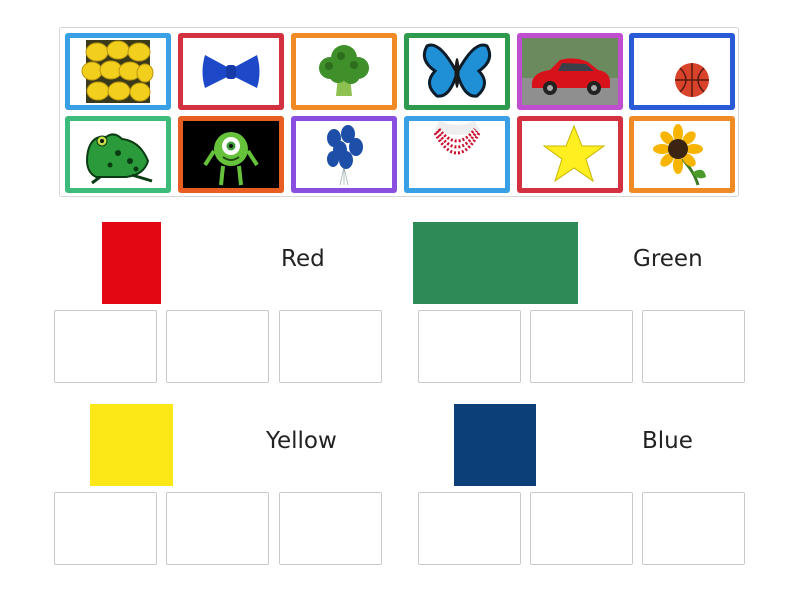 Image resolution: width=800 pixels, height=600 pixels. I want to click on card-lemons, so click(118, 71).